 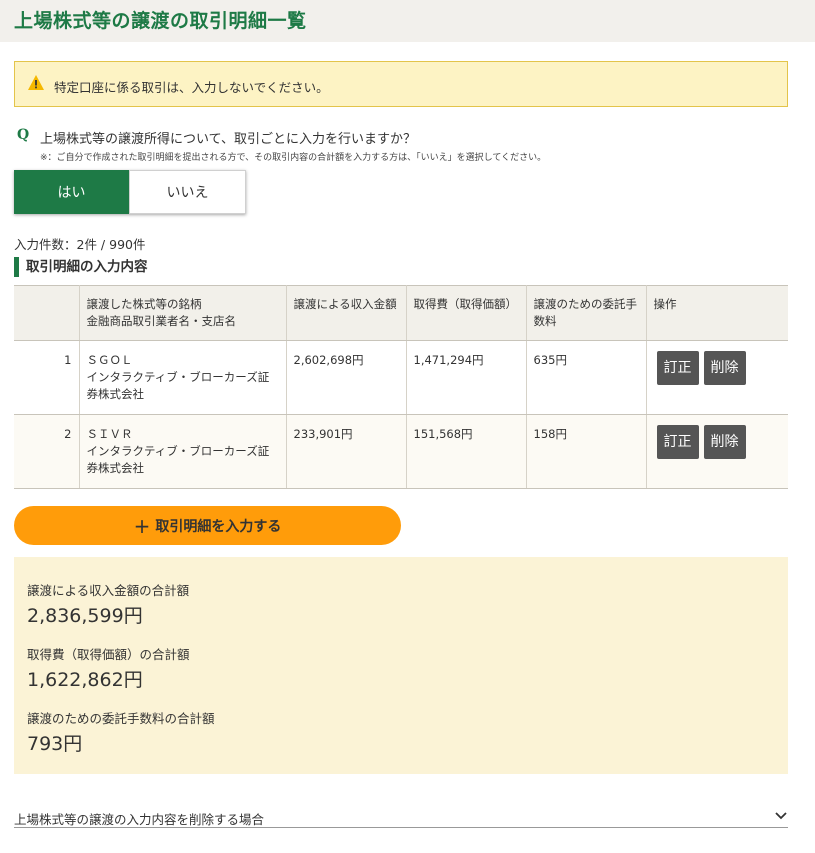 I want to click on row-number: 2, so click(x=46, y=451).